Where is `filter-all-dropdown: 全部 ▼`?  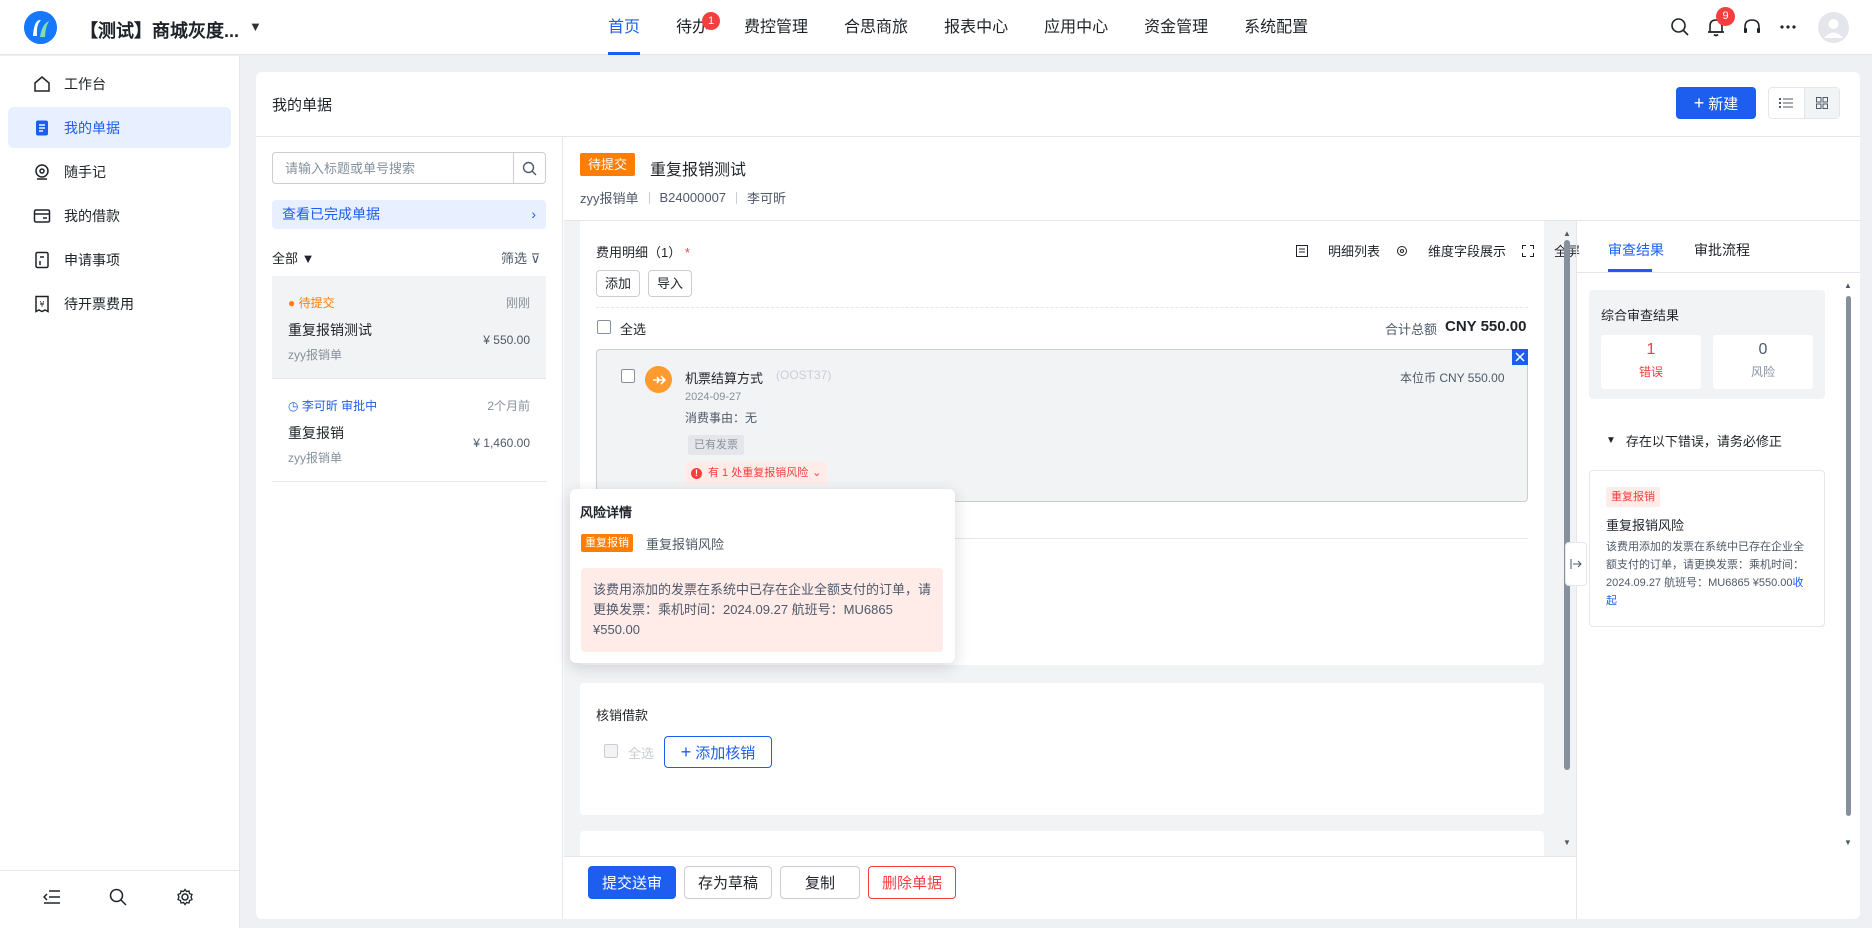
filter-all-dropdown: 全部 ▼ is located at coordinates (293, 257).